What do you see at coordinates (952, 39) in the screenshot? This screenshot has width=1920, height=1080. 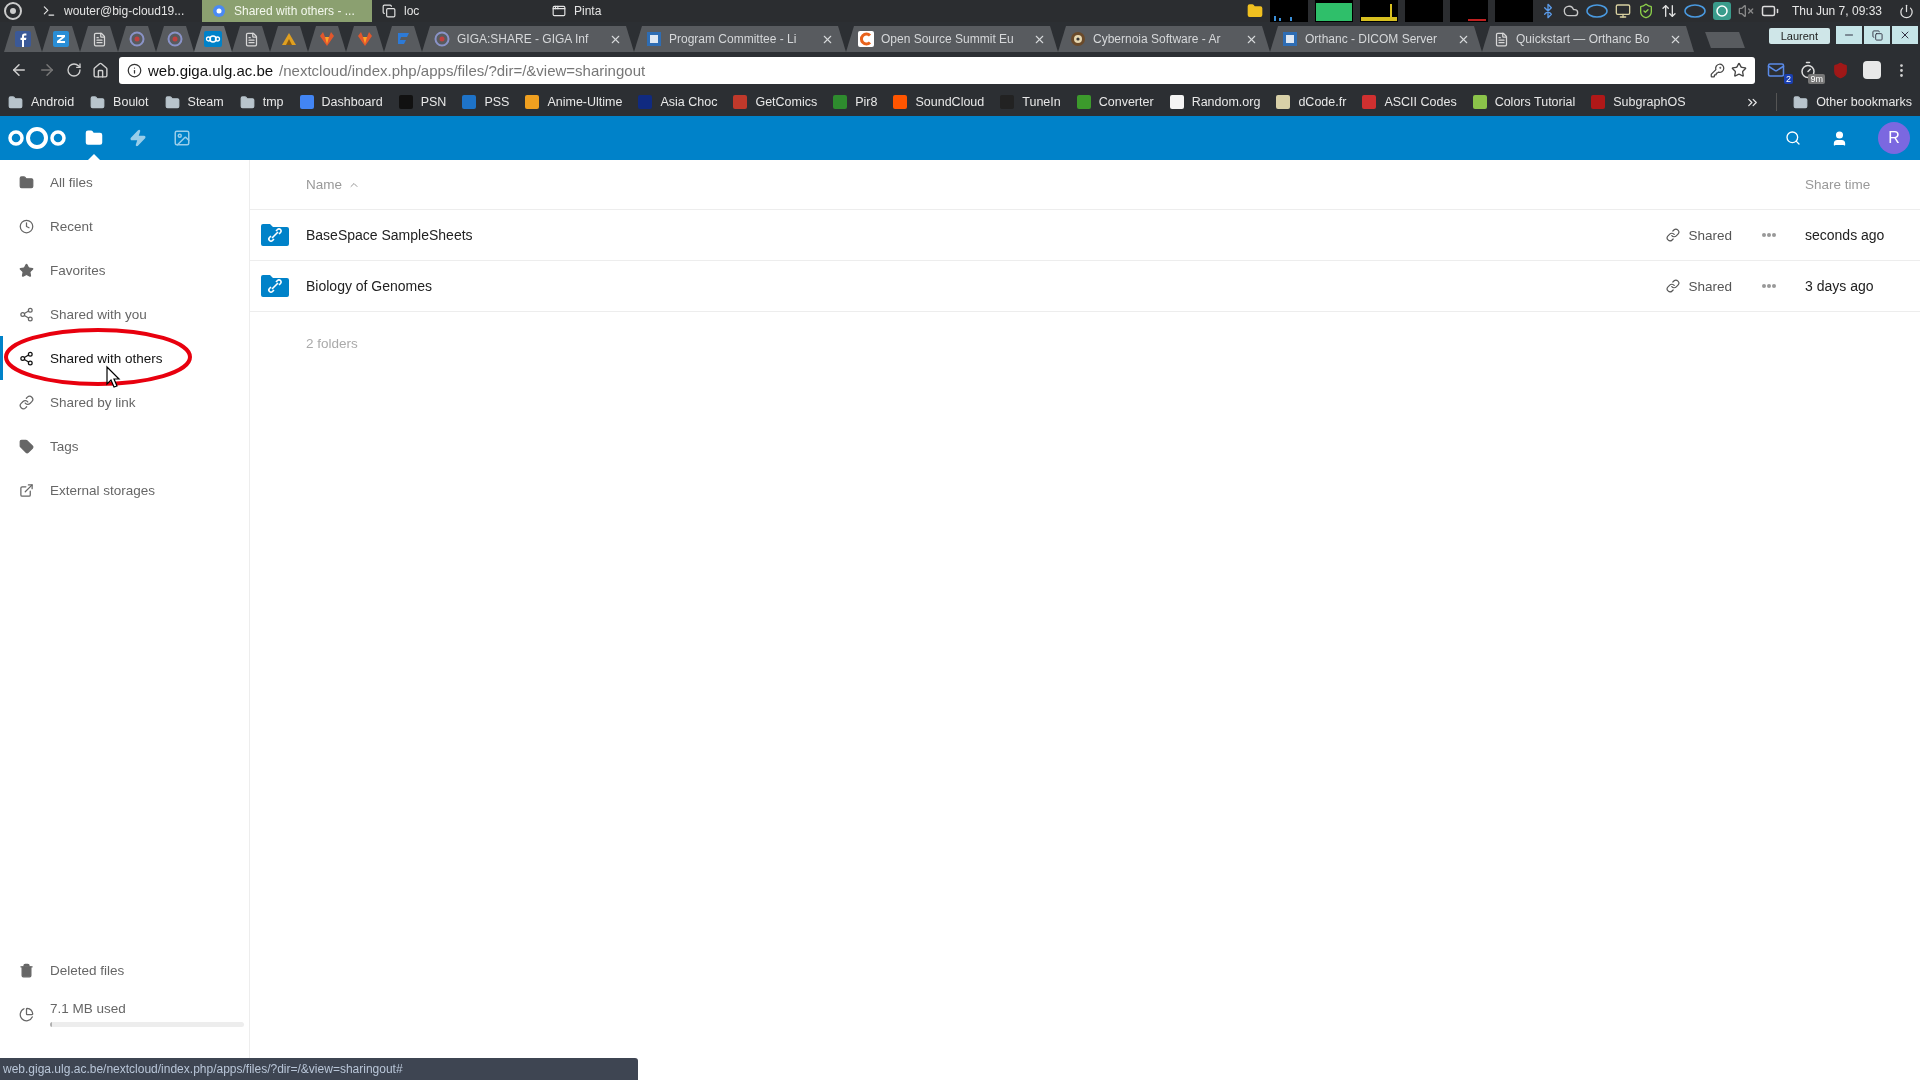 I see `browser-tab: Open Source Summit Eu` at bounding box center [952, 39].